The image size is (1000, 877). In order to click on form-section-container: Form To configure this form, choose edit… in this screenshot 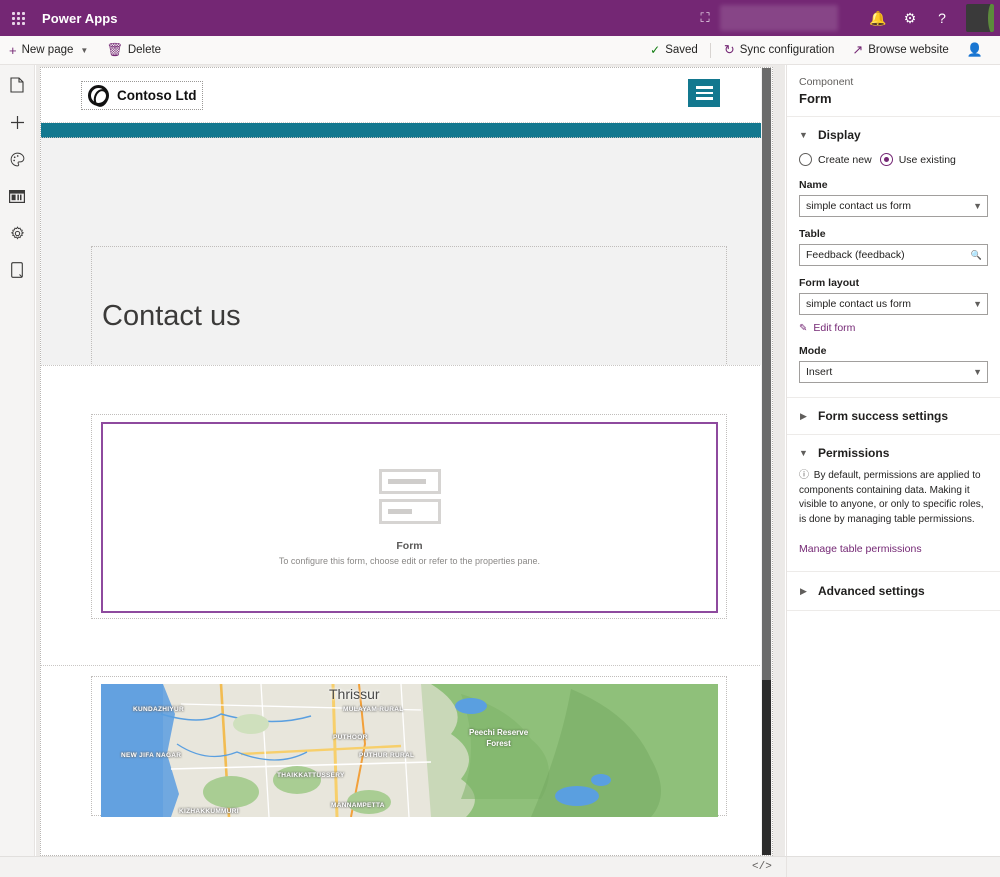, I will do `click(409, 516)`.